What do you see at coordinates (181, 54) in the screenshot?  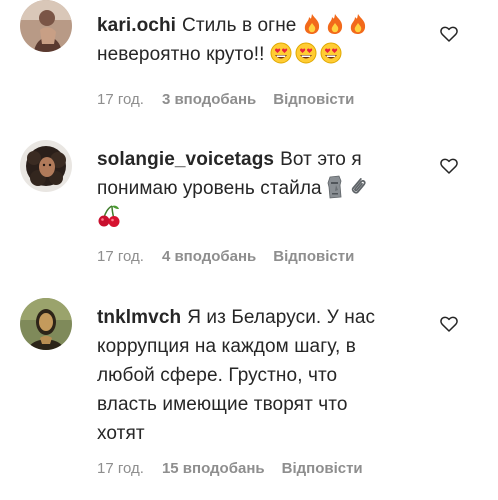 I see `comment-text: невероятно круто!!` at bounding box center [181, 54].